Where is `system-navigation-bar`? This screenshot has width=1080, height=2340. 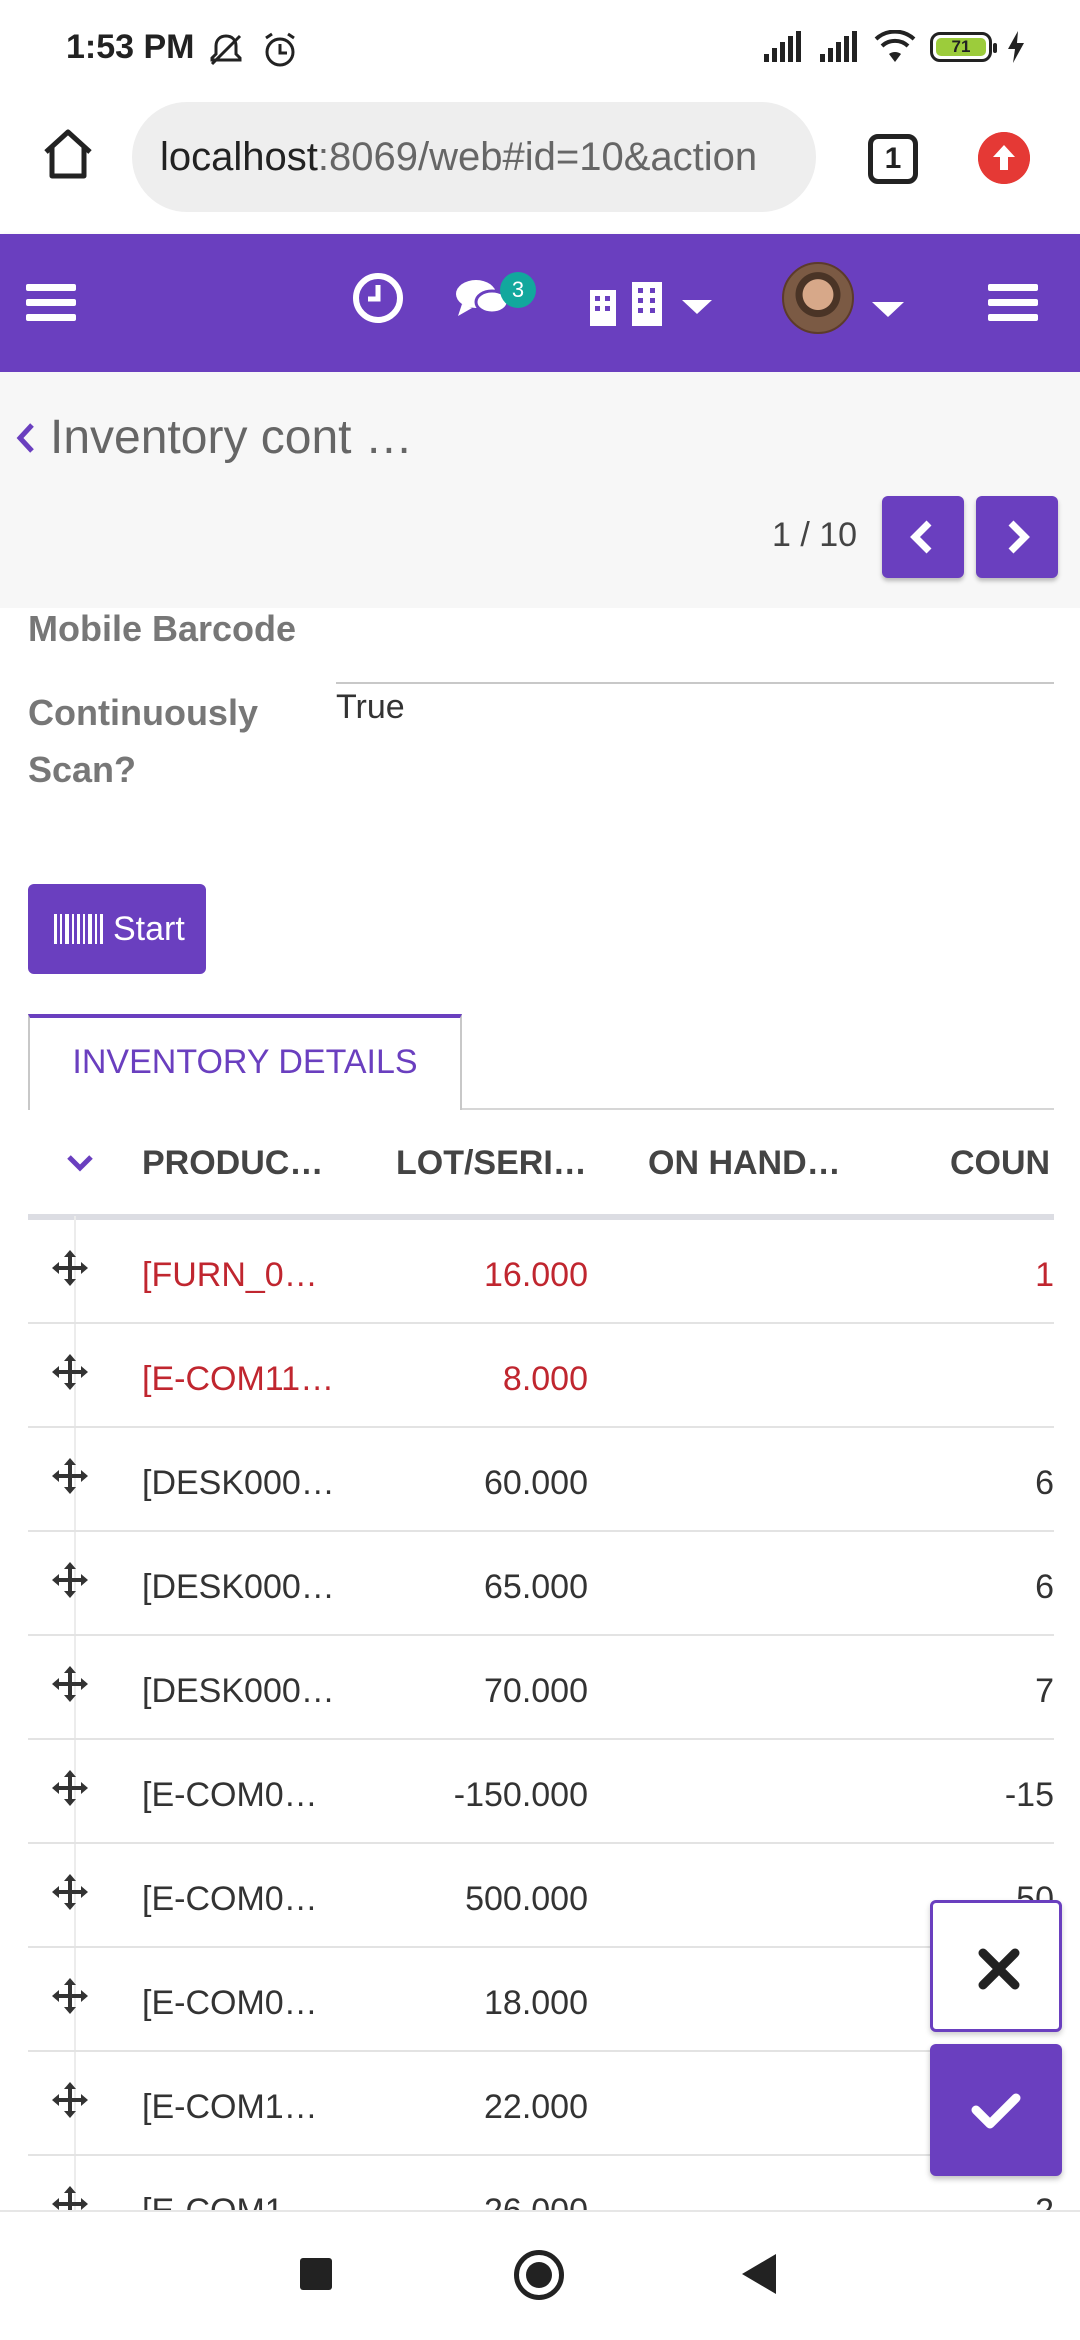
system-navigation-bar is located at coordinates (540, 2275).